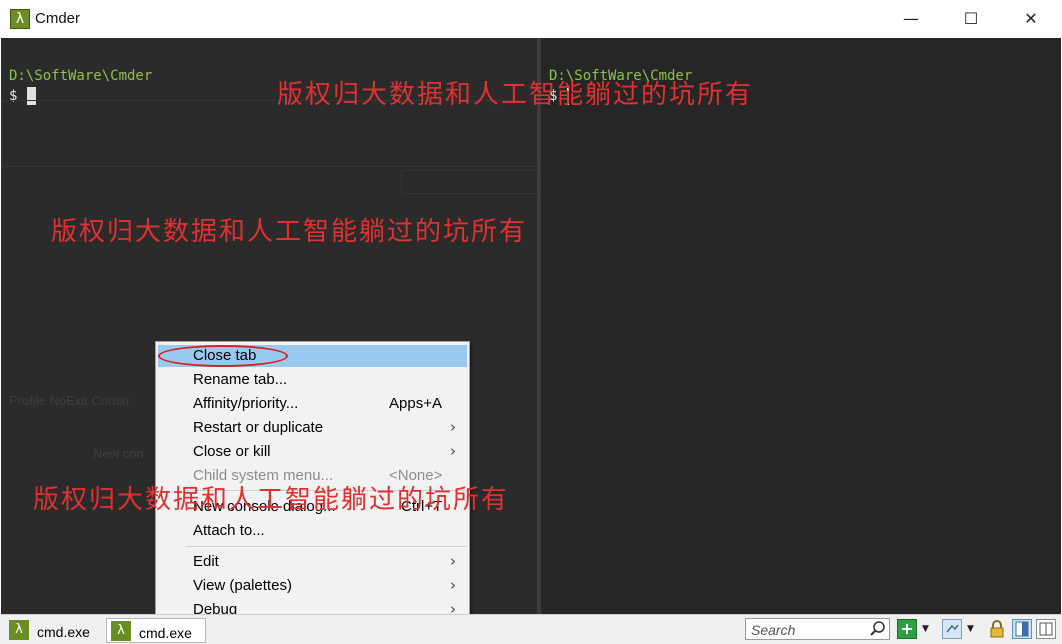 The width and height of the screenshot is (1062, 644). Describe the element at coordinates (326, 546) in the screenshot. I see `menu-separator` at that location.